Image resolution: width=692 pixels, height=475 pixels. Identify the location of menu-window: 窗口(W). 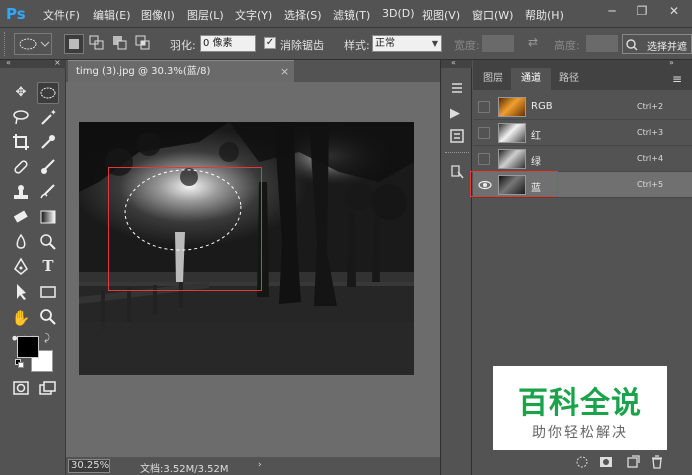
(492, 15).